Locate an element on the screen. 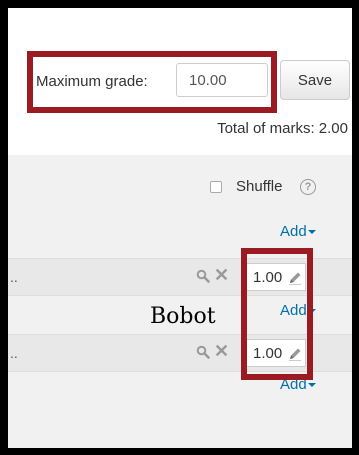 This screenshot has width=359, height=455. add-menu-link: Add is located at coordinates (298, 231).